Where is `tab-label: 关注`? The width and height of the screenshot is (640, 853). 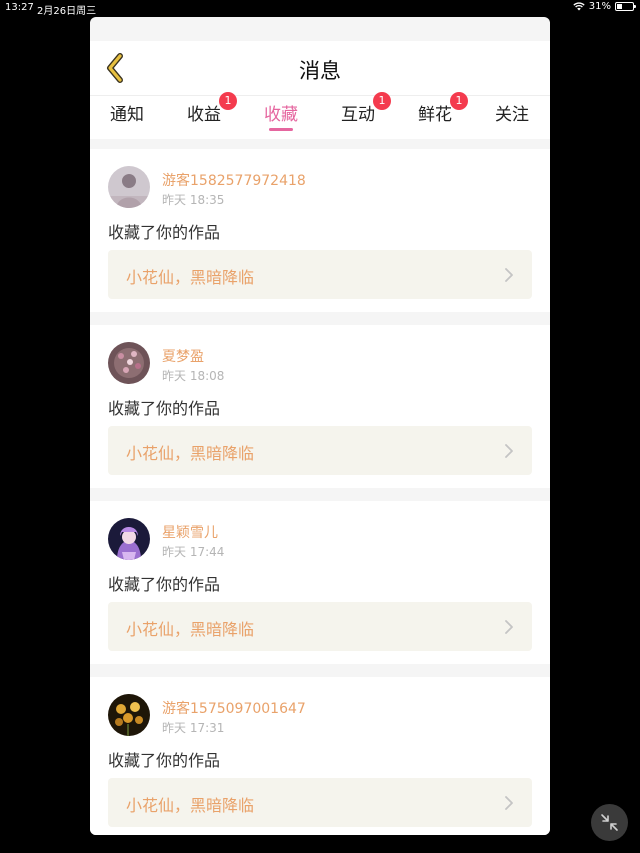
tab-label: 关注 is located at coordinates (512, 115).